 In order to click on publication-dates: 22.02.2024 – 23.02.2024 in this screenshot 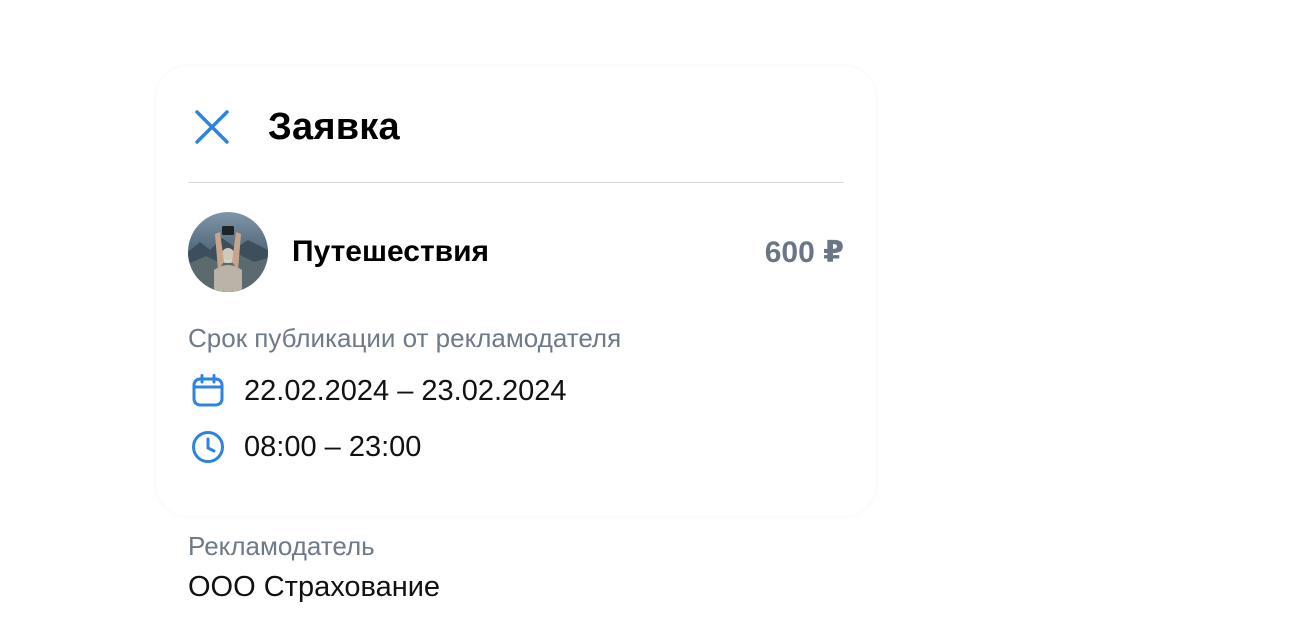, I will do `click(405, 390)`.